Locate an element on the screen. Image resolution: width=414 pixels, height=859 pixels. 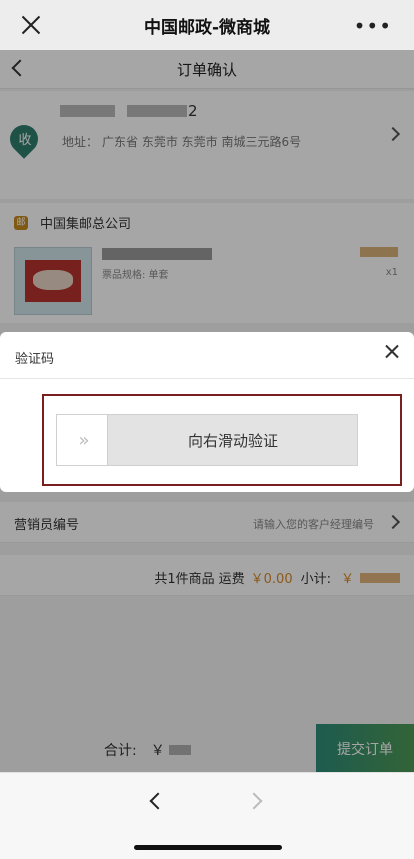
captcha-title: 验证码 is located at coordinates (35, 359).